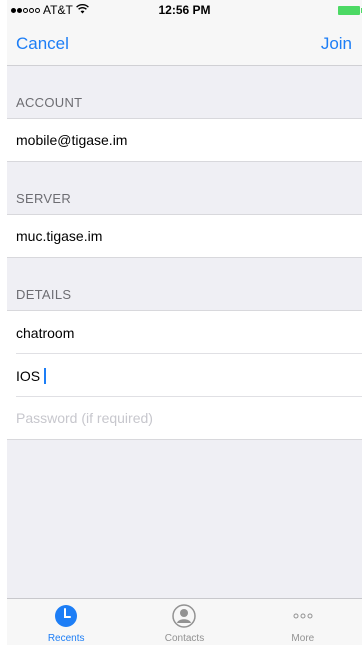  What do you see at coordinates (184, 638) in the screenshot?
I see `tab-contacts-label: Contacts` at bounding box center [184, 638].